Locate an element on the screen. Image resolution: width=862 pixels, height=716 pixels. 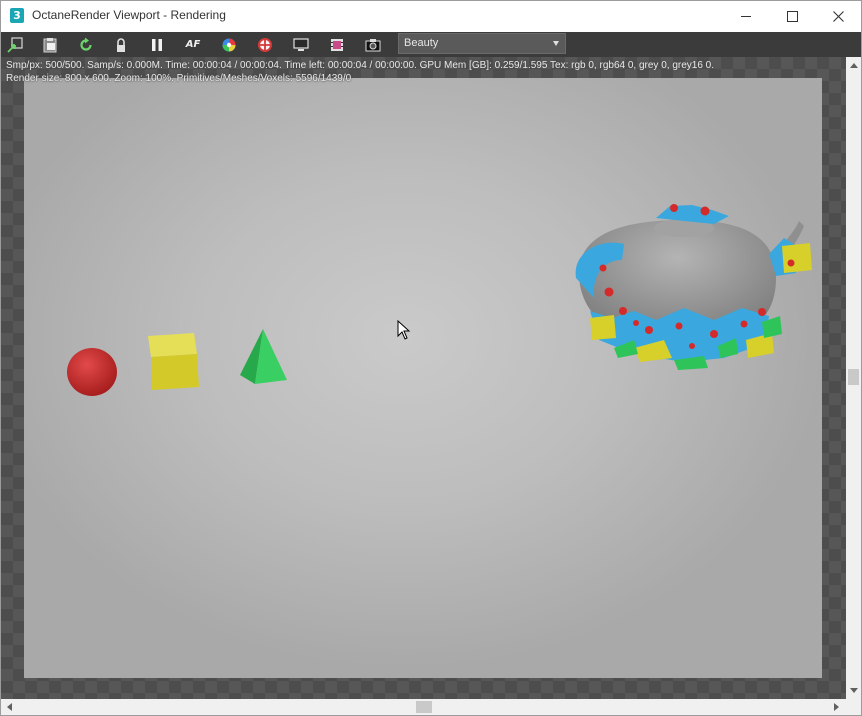
pause-render-button is located at coordinates (157, 44).